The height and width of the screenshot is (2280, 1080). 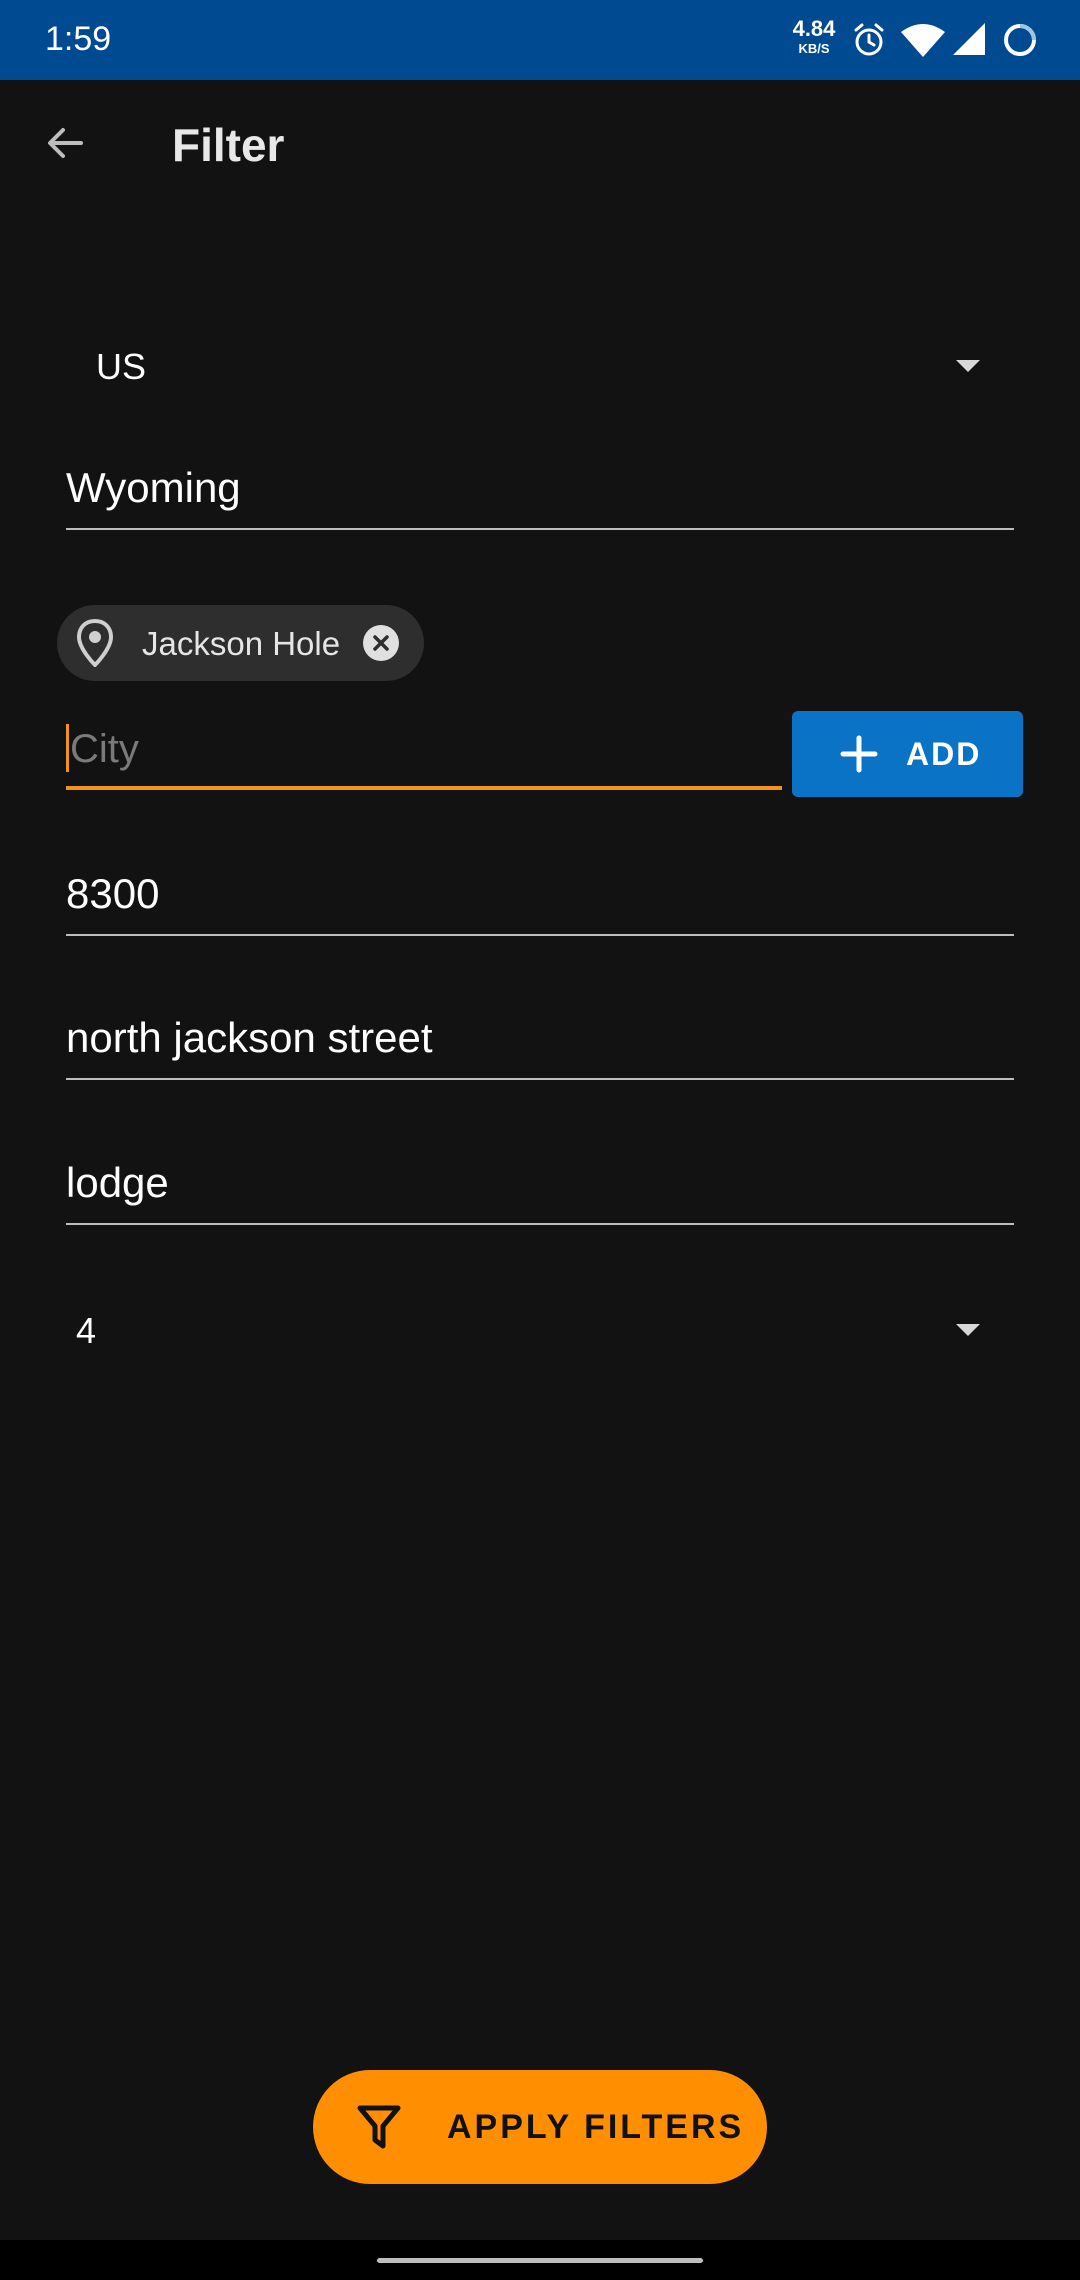 I want to click on count-value: 4, so click(x=86, y=1330).